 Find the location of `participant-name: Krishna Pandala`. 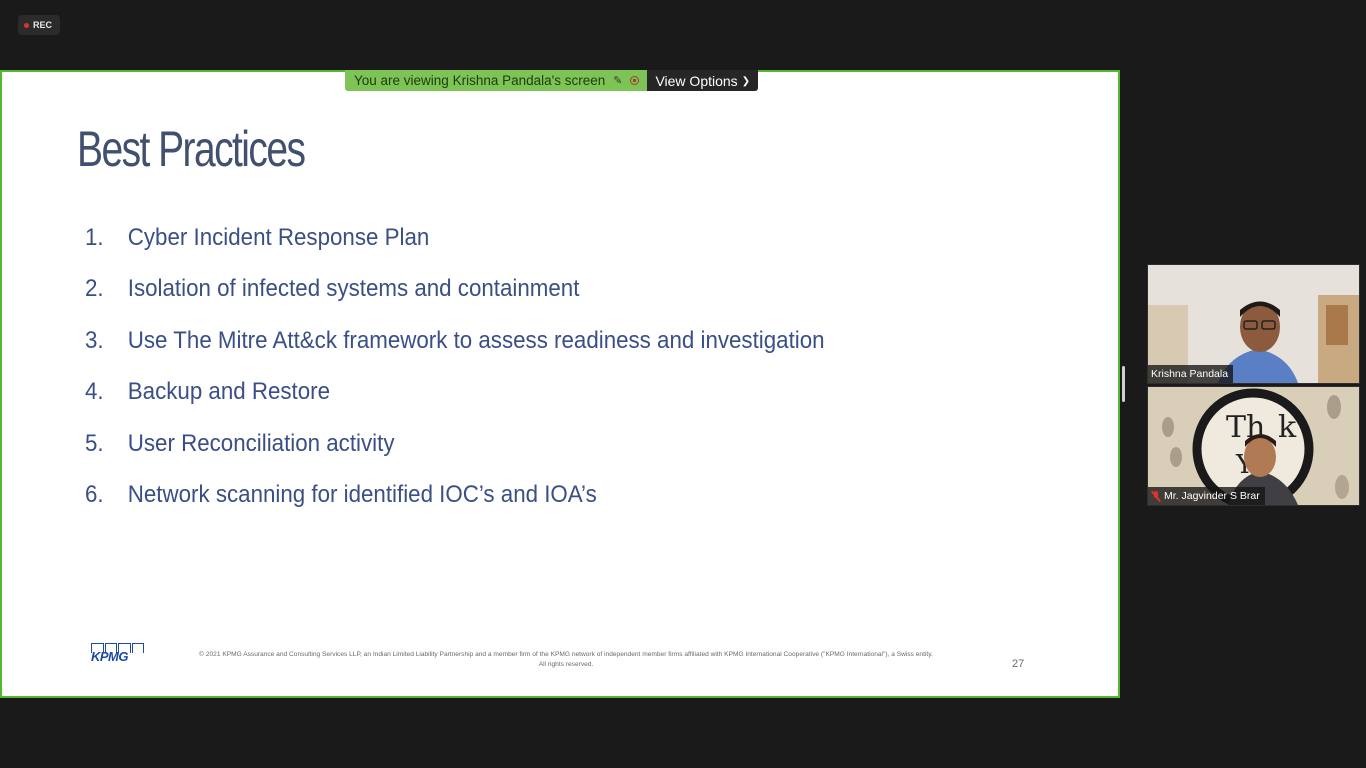

participant-name: Krishna Pandala is located at coordinates (1190, 374).